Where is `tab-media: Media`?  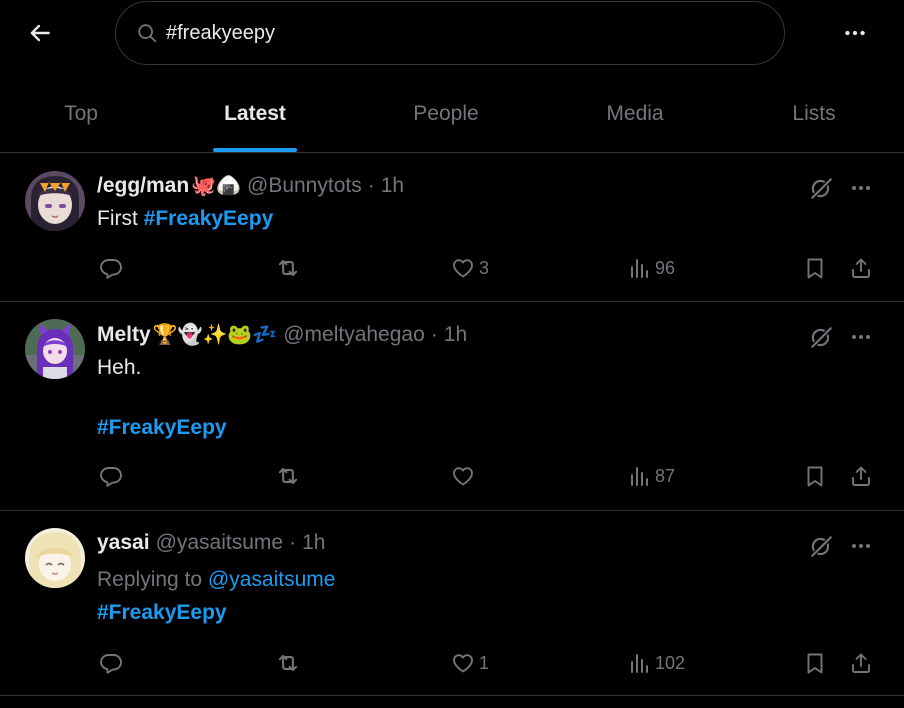
tab-media: Media is located at coordinates (635, 114).